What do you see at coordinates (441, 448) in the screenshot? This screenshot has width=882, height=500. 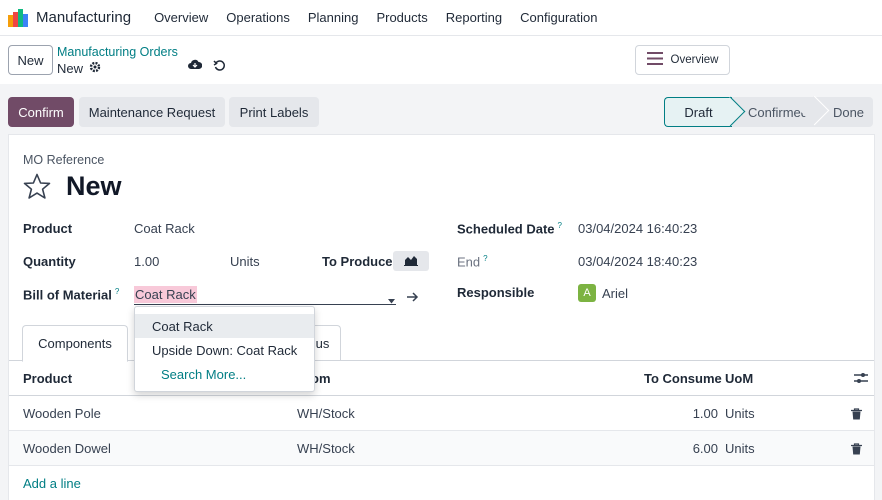 I see `table-row: Wooden Dowel WH/Stock 6.00 Units` at bounding box center [441, 448].